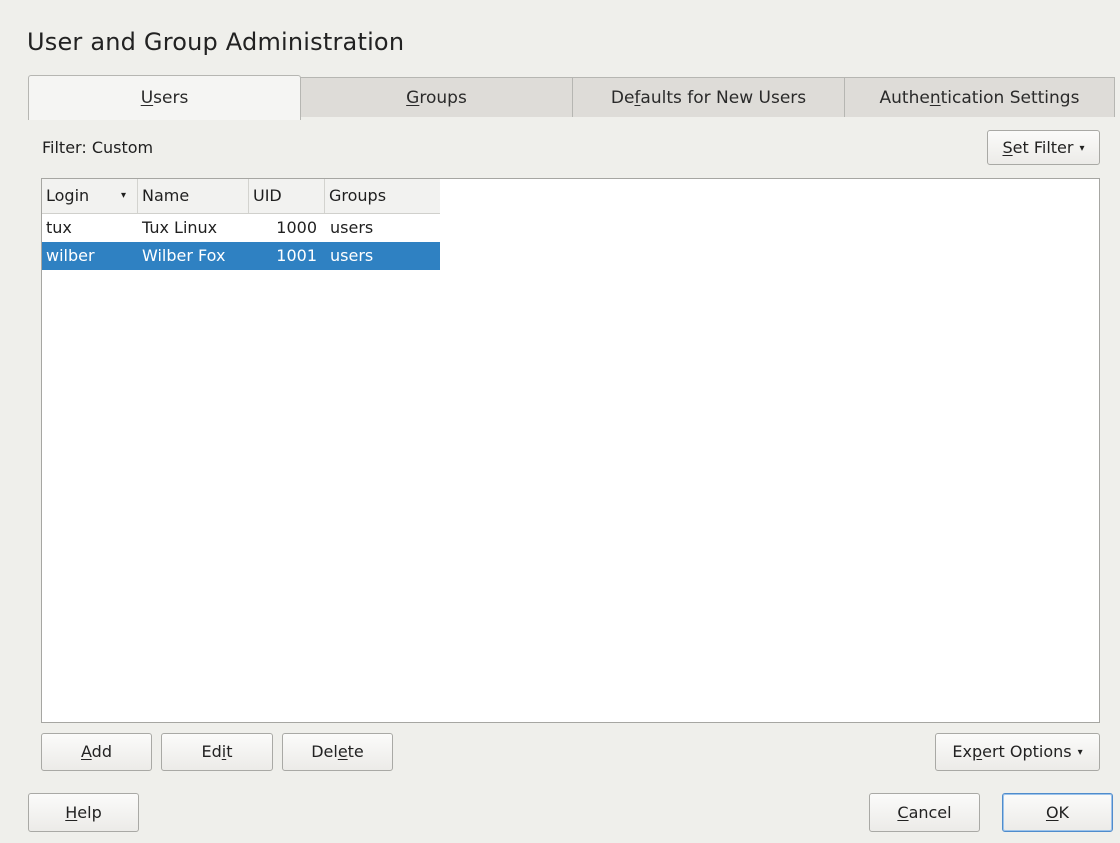 Image resolution: width=1120 pixels, height=843 pixels. I want to click on tab-groups-label: Groups, so click(436, 98).